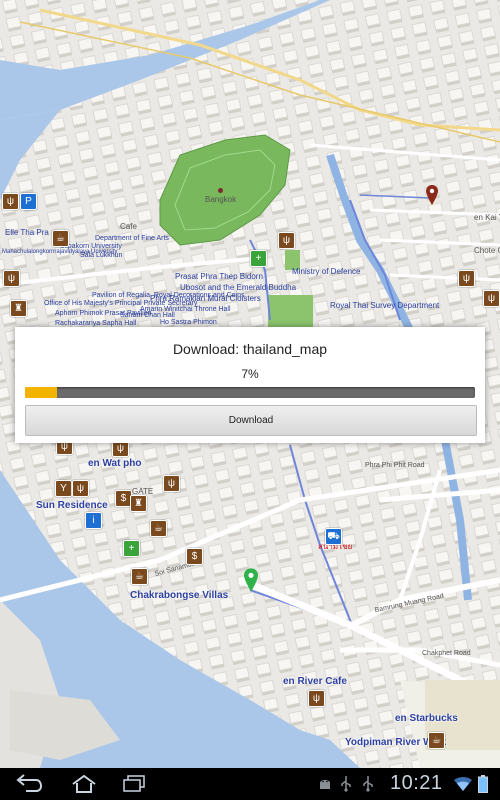 Image resolution: width=500 pixels, height=800 pixels. What do you see at coordinates (219, 276) in the screenshot?
I see `palace-label-0: Prasat Phra Thep Bidorn` at bounding box center [219, 276].